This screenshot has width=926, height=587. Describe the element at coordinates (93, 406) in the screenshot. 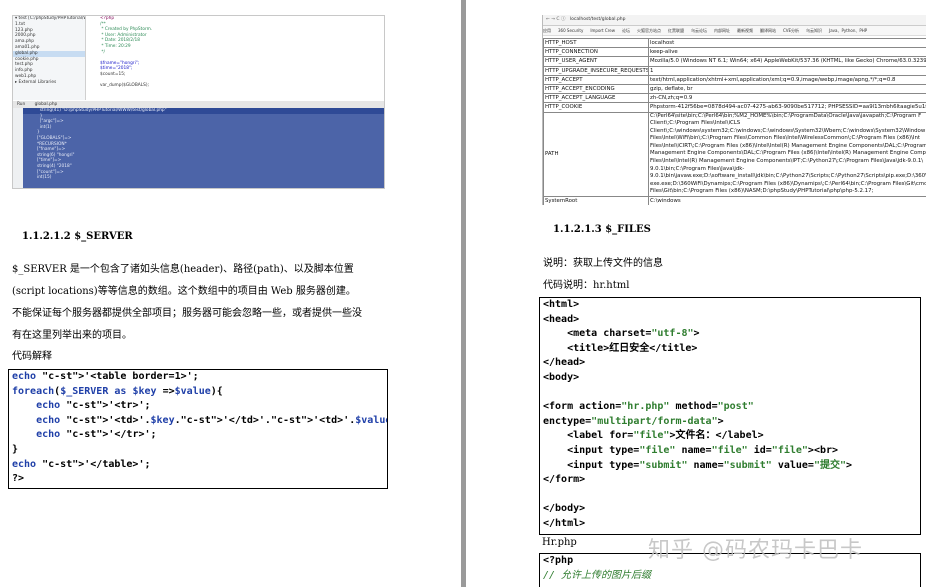

I see `code-line: echo "c-st">'<tr>';` at that location.